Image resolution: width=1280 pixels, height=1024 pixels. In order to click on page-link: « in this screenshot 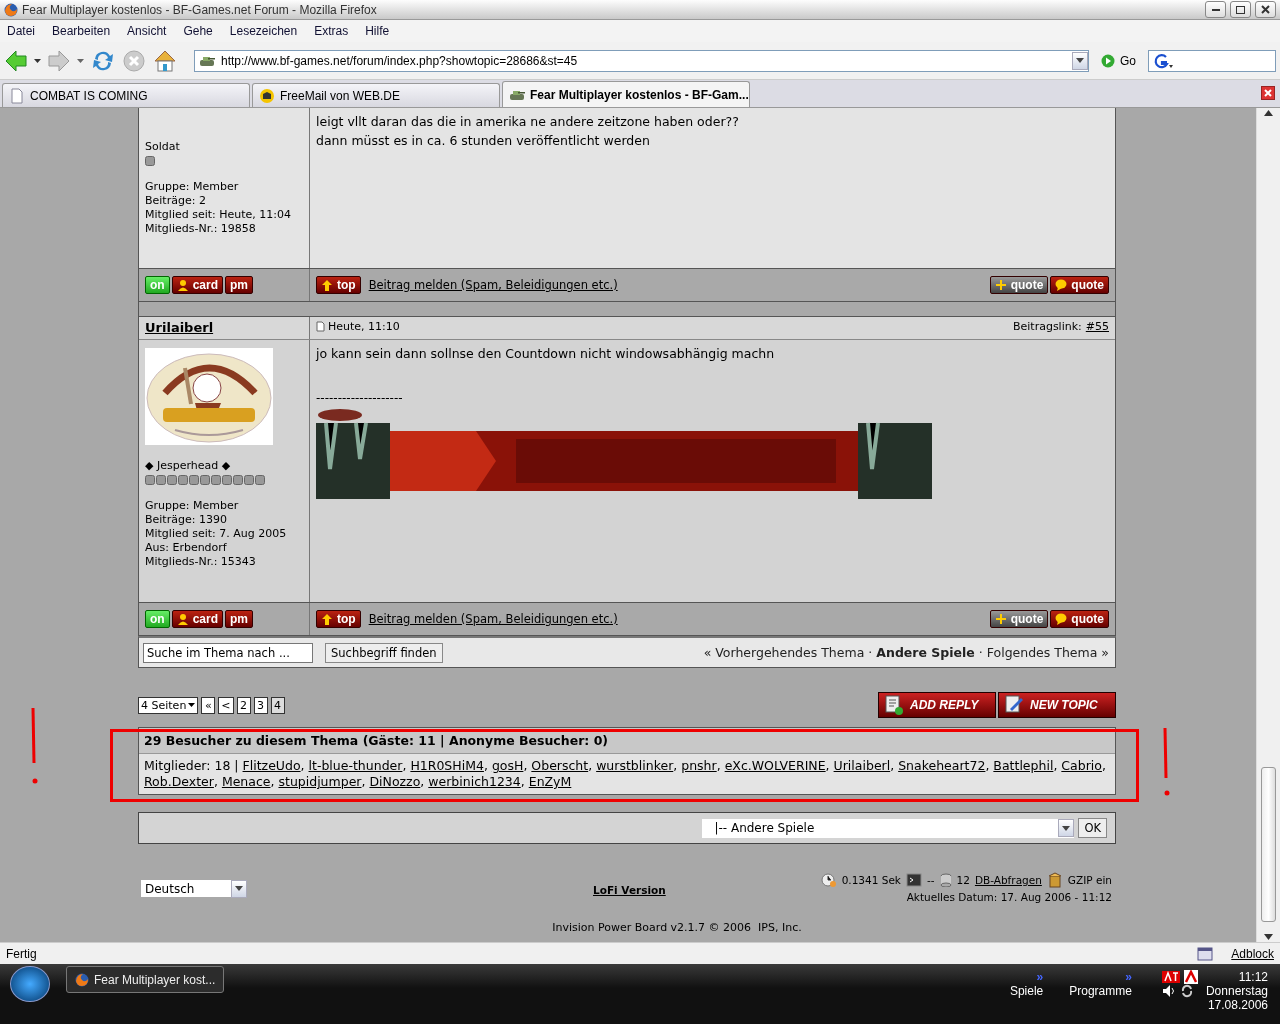, I will do `click(208, 705)`.